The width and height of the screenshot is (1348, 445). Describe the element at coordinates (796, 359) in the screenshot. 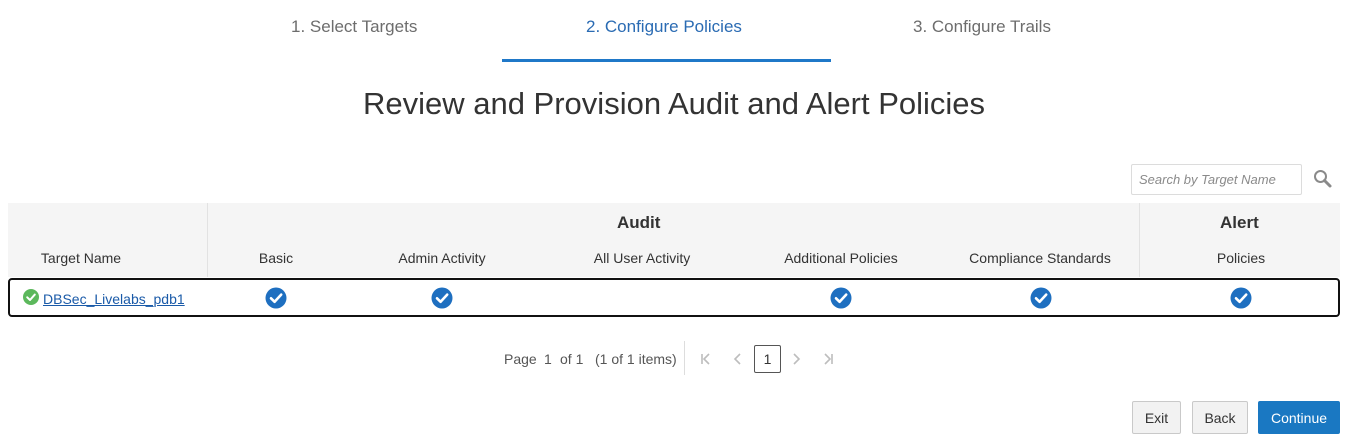

I see `next-page-icon` at that location.